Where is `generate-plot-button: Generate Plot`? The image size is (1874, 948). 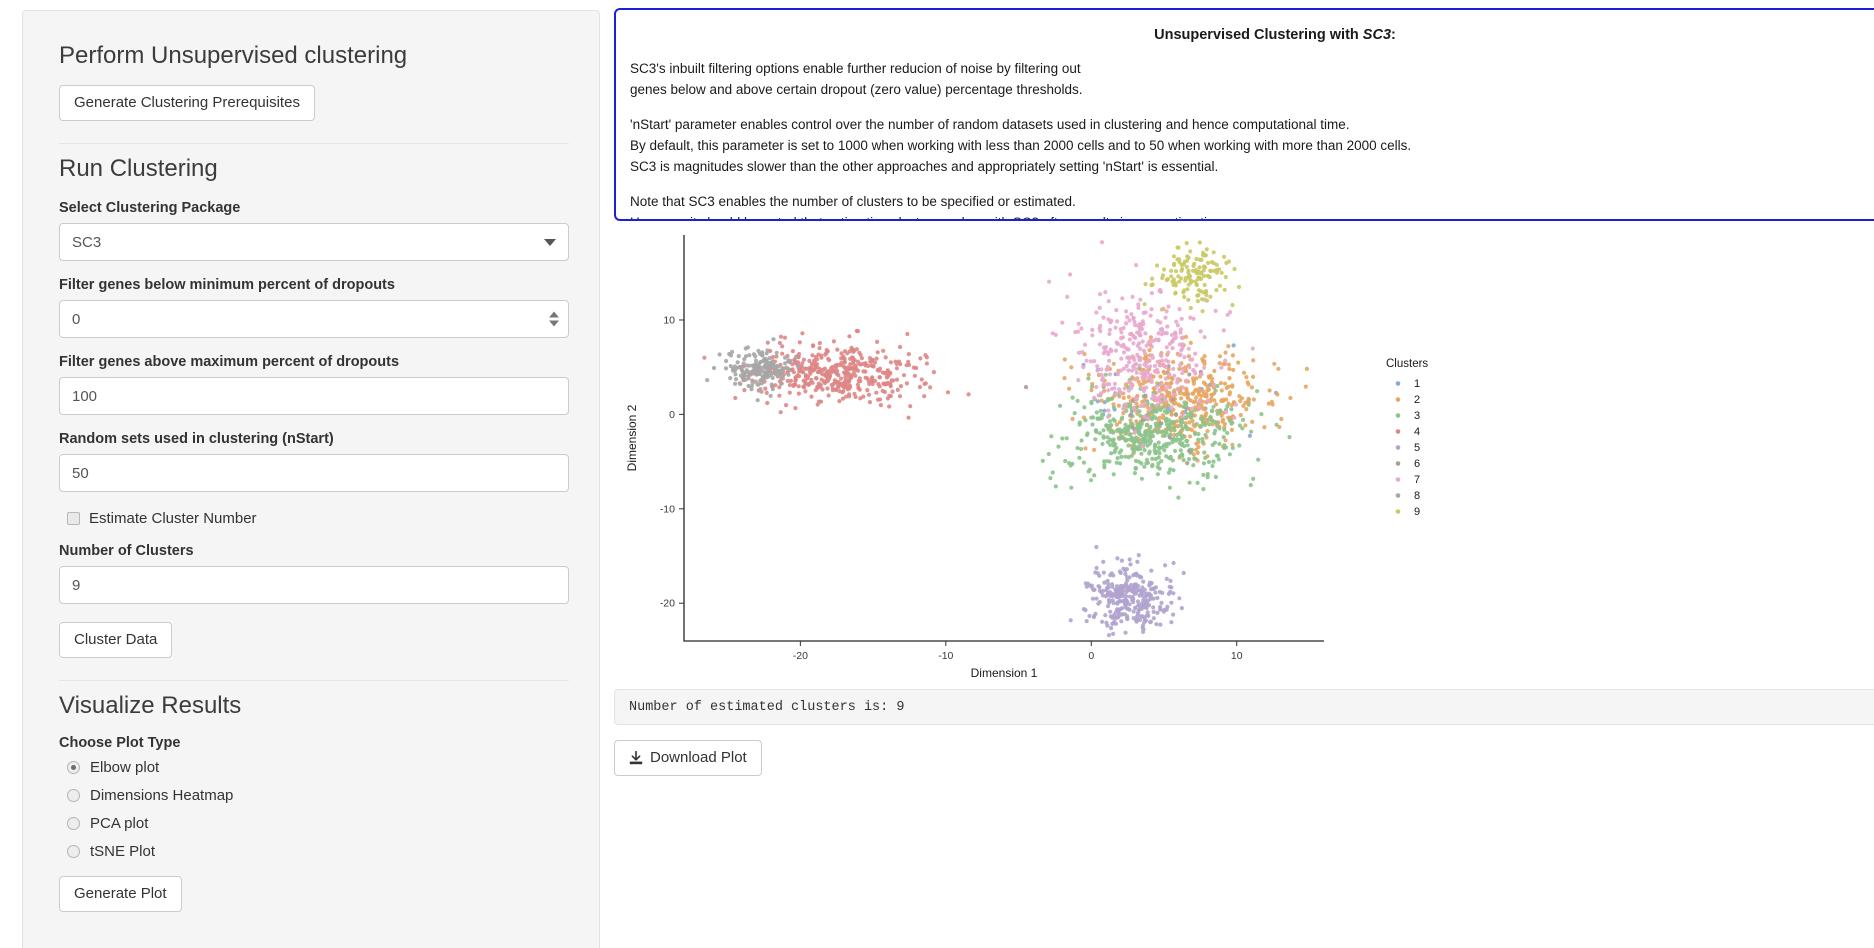
generate-plot-button: Generate Plot is located at coordinates (120, 894).